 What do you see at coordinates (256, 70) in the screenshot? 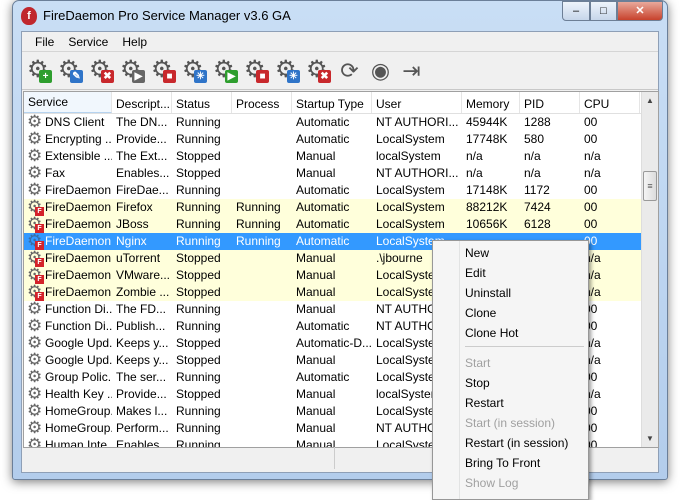
I see `stop-in-session-button: ⚙ ■` at bounding box center [256, 70].